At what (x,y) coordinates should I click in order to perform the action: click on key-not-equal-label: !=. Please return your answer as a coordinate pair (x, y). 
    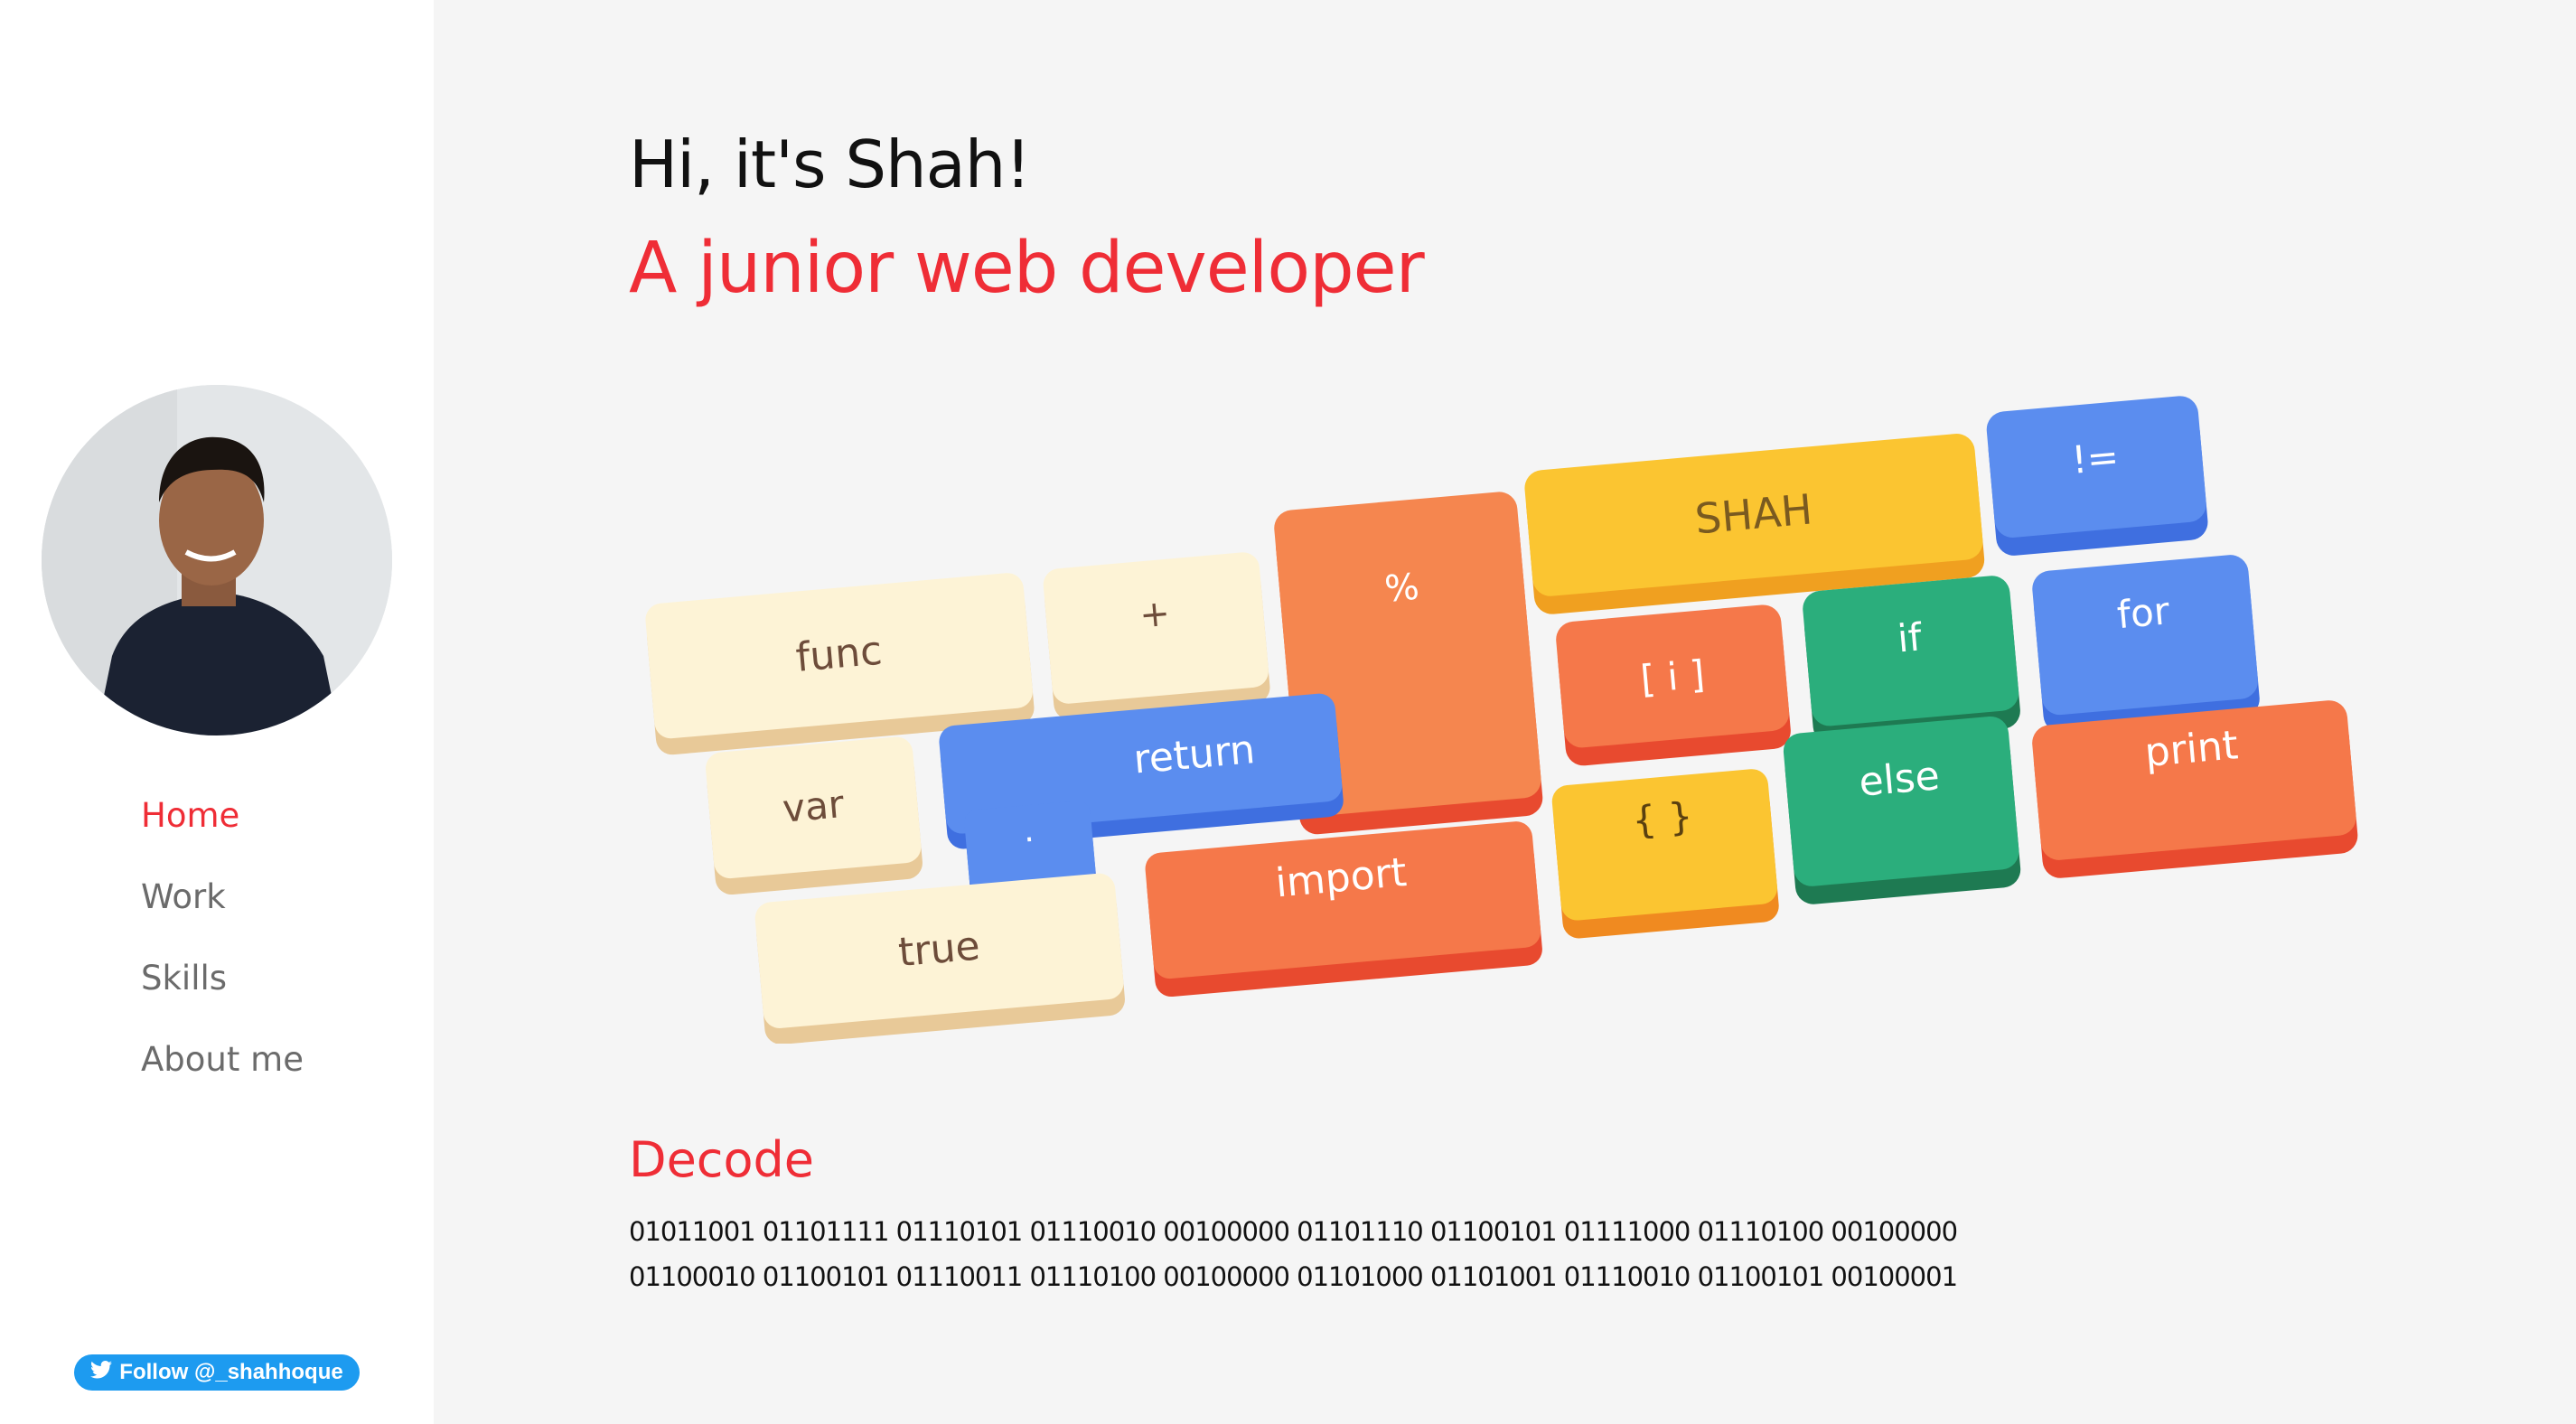
    Looking at the image, I should click on (2095, 458).